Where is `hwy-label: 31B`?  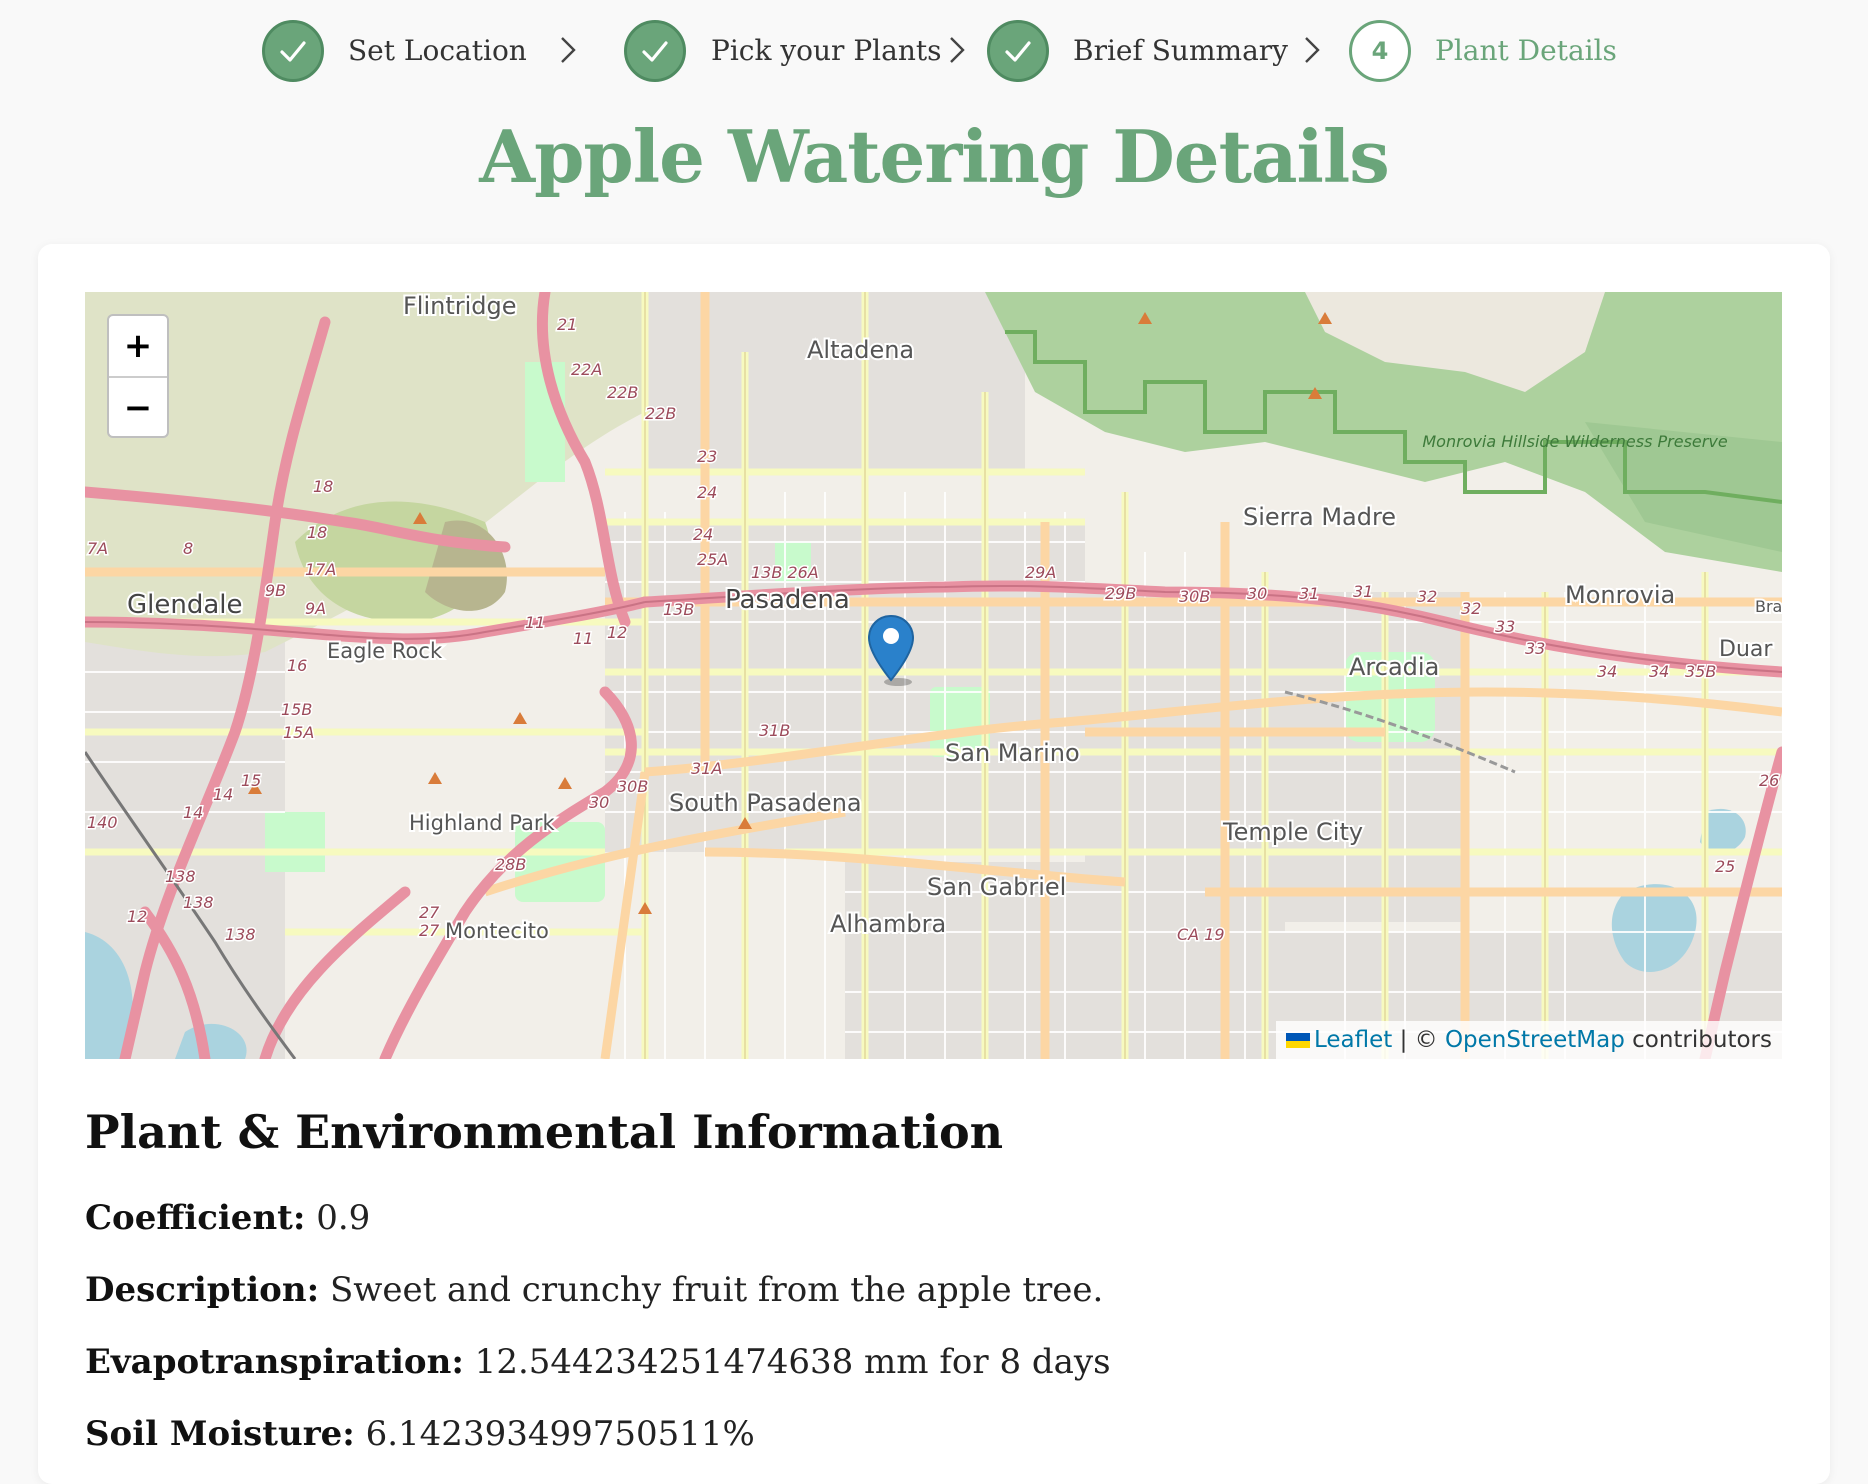
hwy-label: 31B is located at coordinates (774, 730).